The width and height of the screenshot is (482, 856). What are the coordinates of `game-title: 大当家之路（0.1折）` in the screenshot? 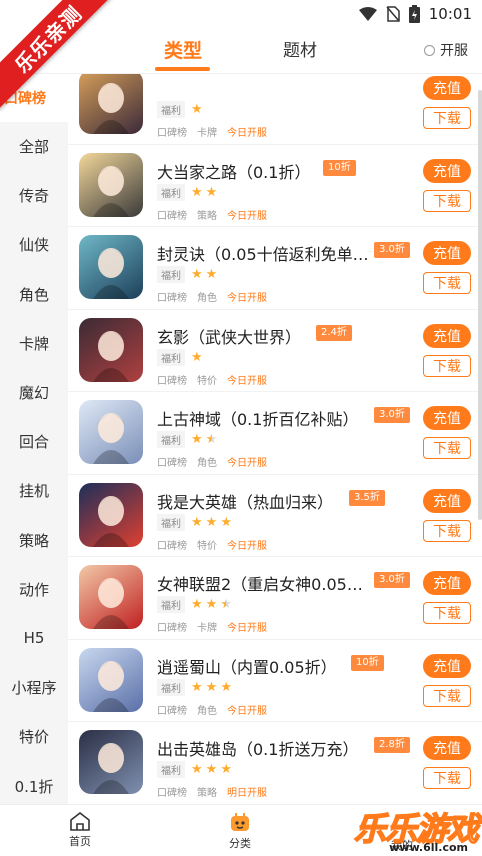 It's located at (233, 171).